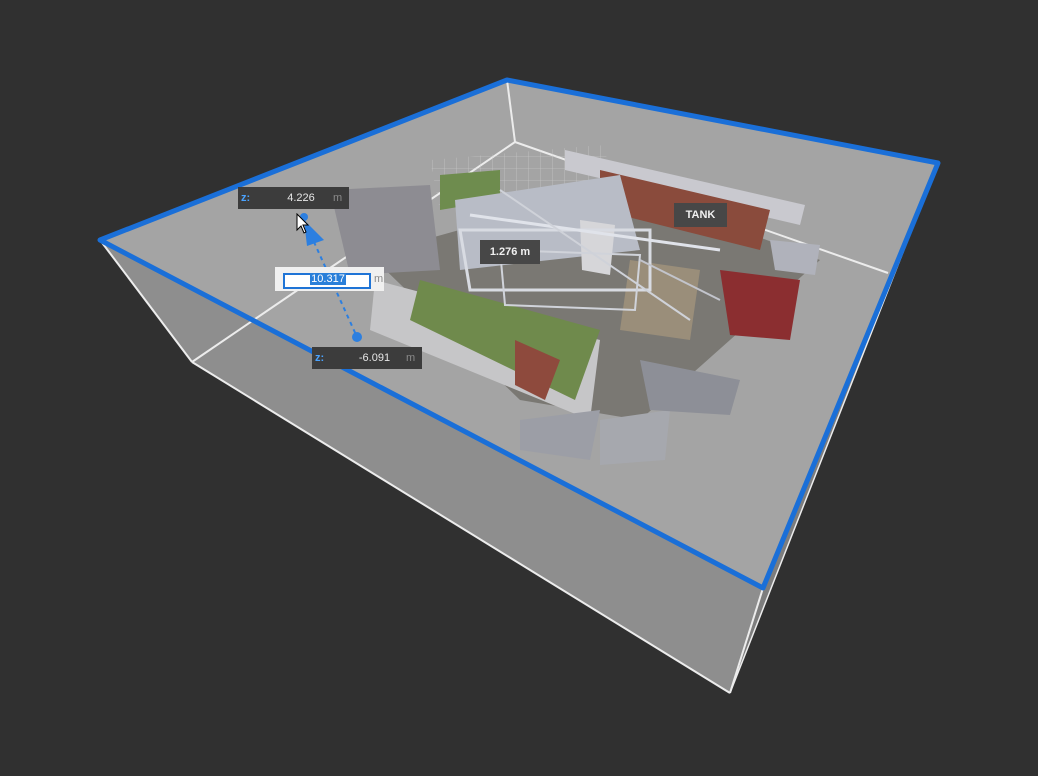 The image size is (1038, 776). I want to click on z-top-field: z: 4.226 m, so click(293, 198).